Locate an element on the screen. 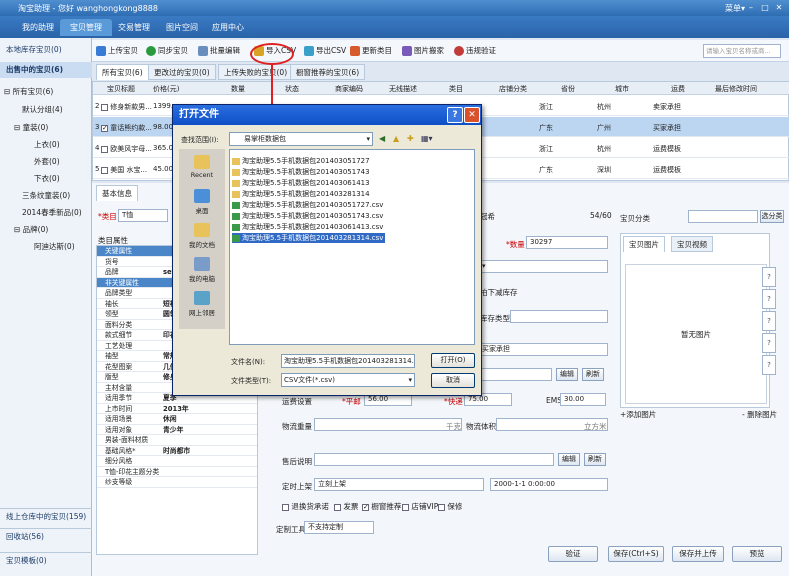 The image size is (789, 576). file-item: 淘宝助理5.5手机数据包201403281314 is located at coordinates (302, 194).